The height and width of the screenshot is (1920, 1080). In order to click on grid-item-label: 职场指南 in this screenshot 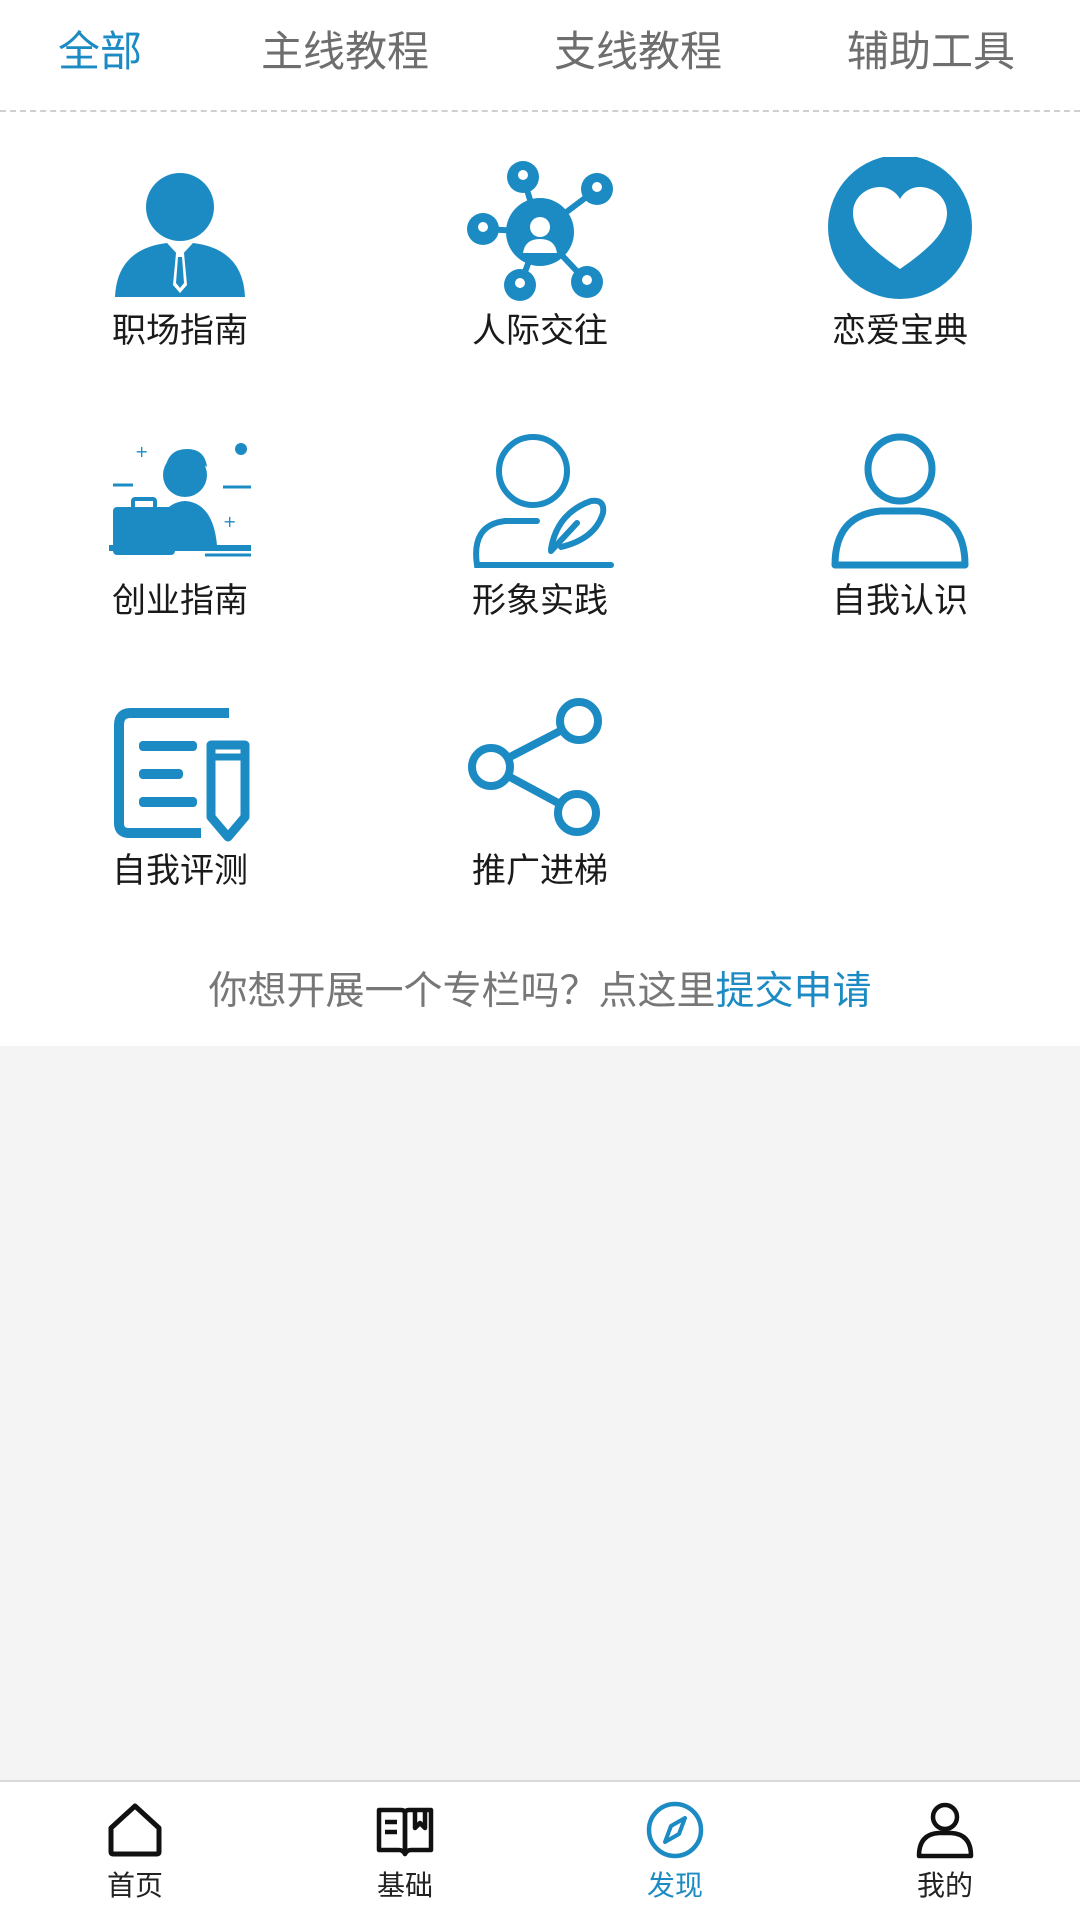, I will do `click(180, 331)`.